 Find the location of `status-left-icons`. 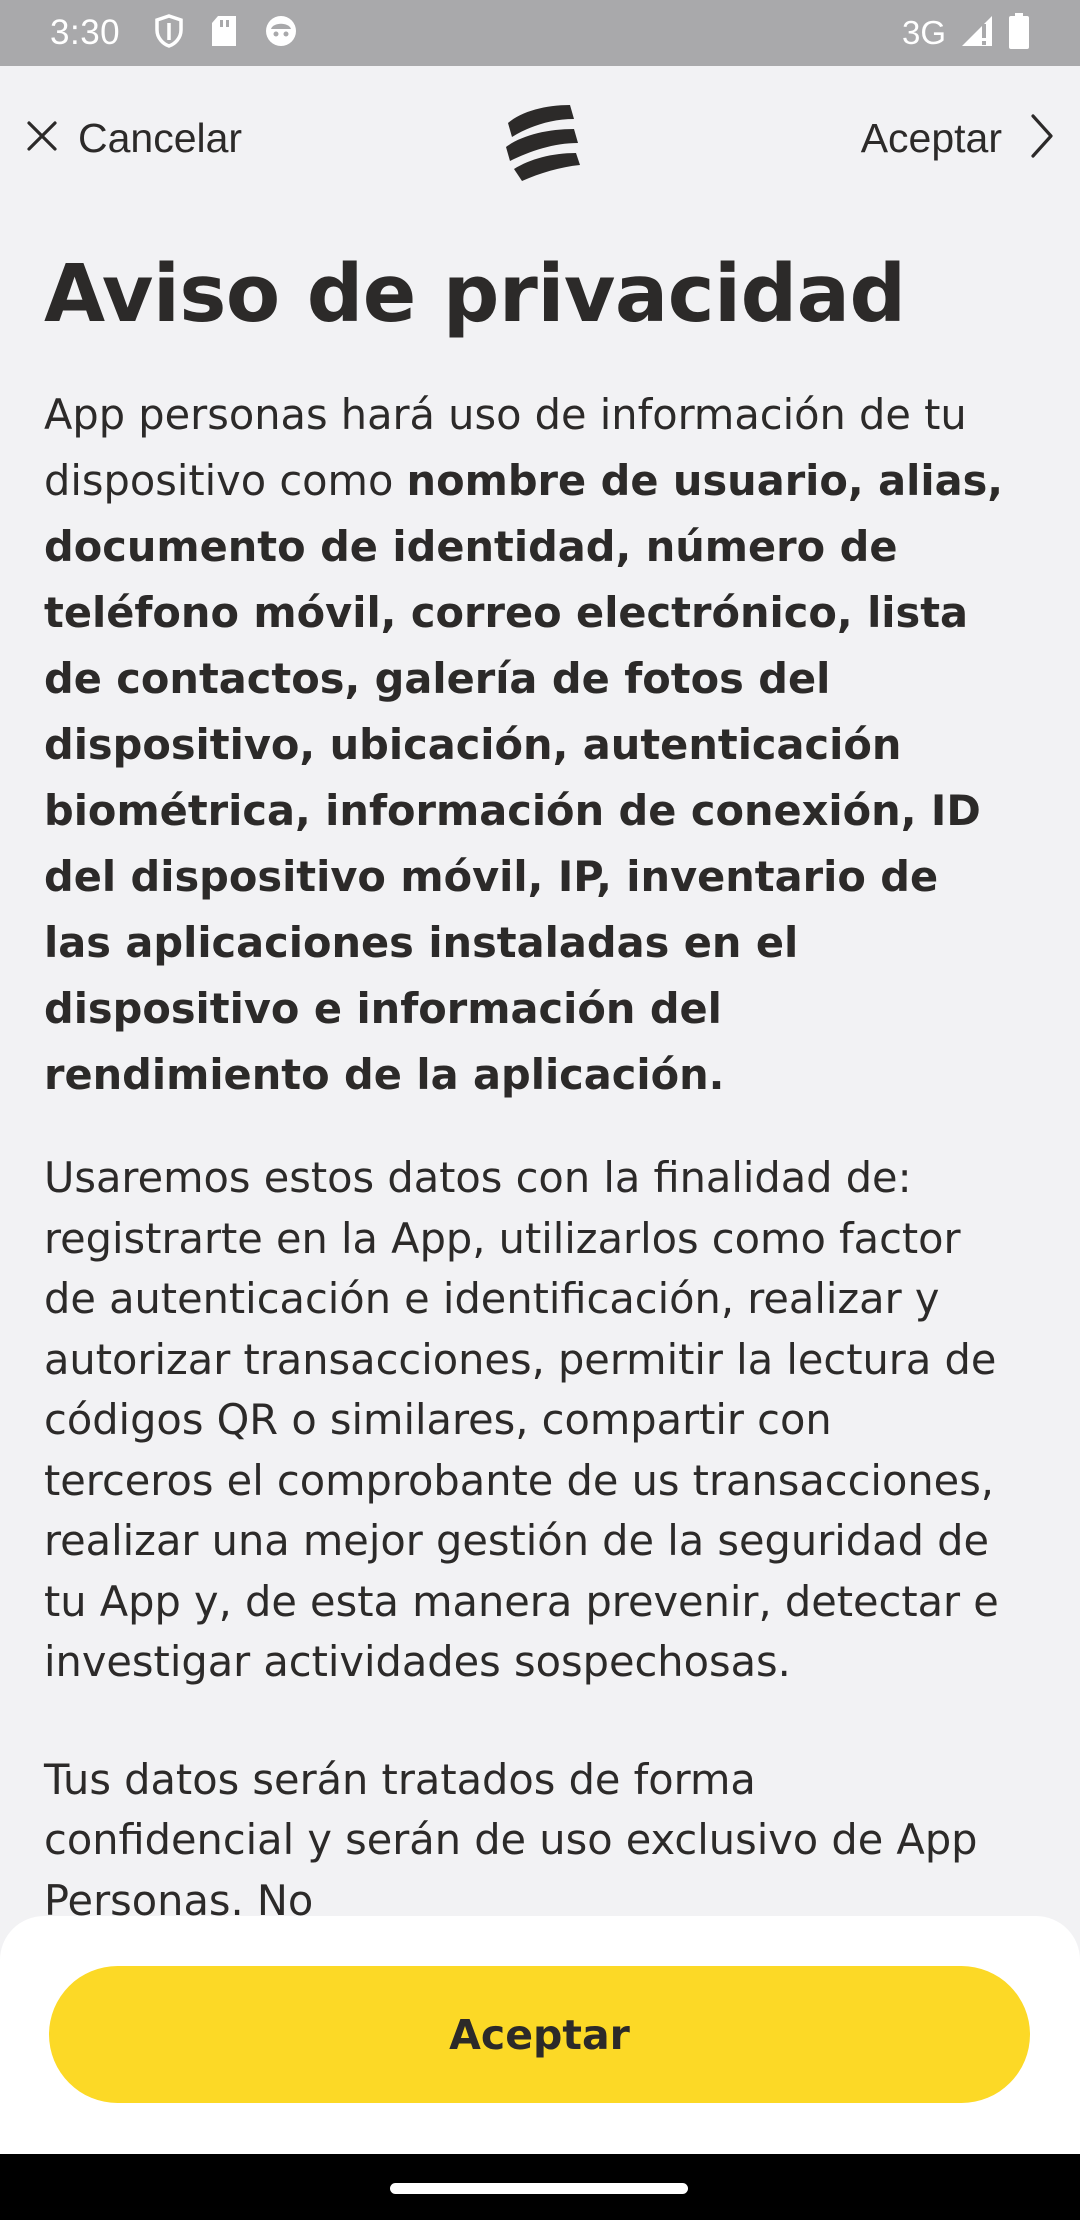

status-left-icons is located at coordinates (226, 33).